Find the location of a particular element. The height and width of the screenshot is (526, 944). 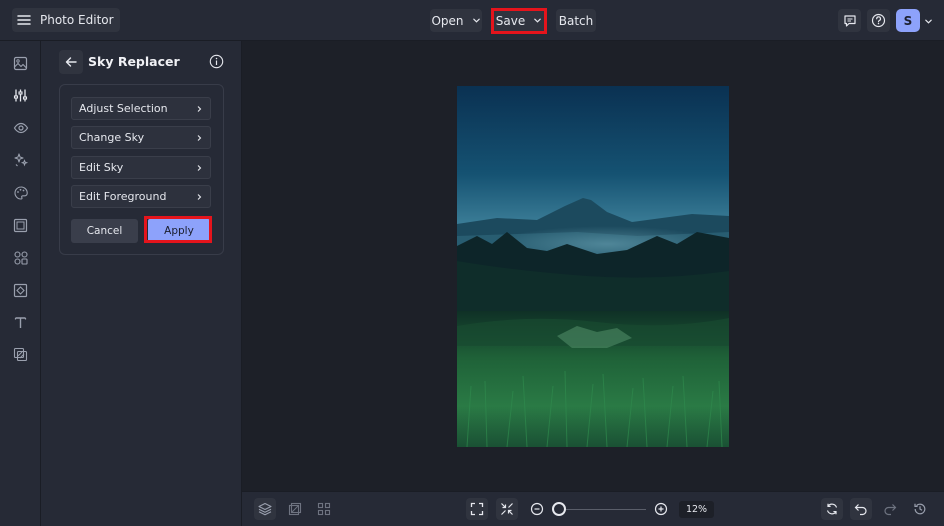

adjustments-icon is located at coordinates (20, 95).